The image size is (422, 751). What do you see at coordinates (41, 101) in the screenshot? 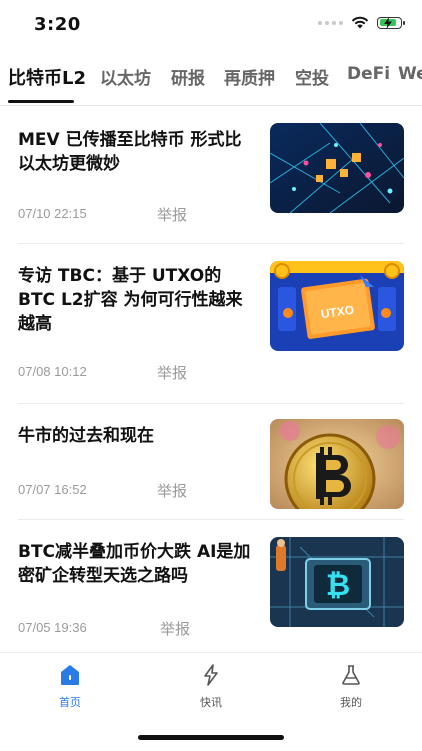
I see `active-tab-indicator` at bounding box center [41, 101].